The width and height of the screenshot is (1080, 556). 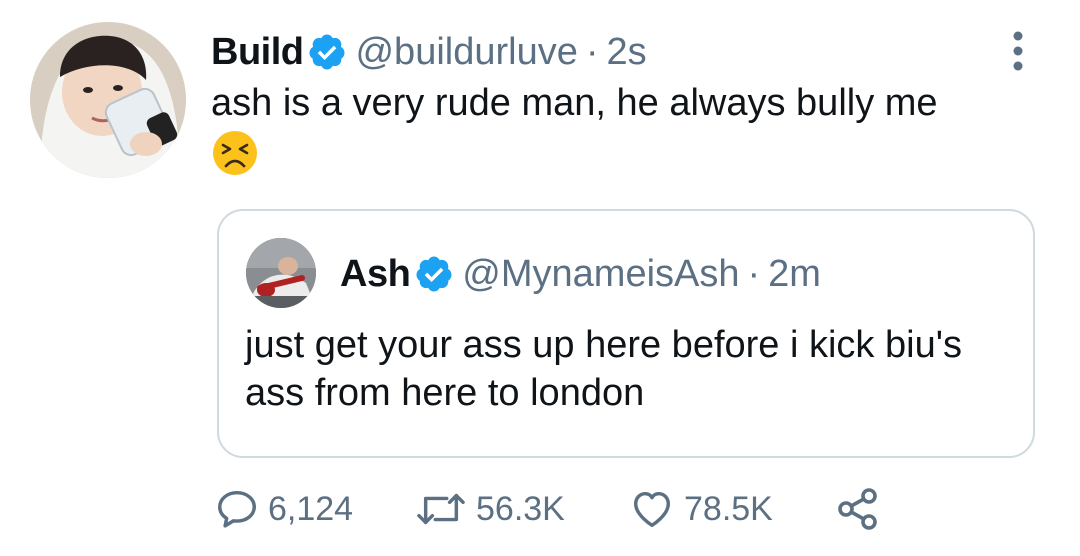 I want to click on author-avatar, so click(x=108, y=100).